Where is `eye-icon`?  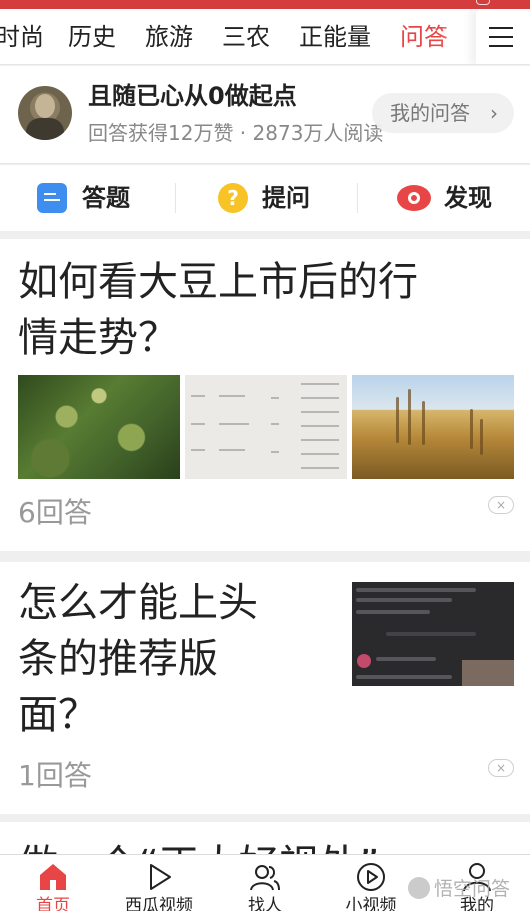
eye-icon is located at coordinates (414, 198).